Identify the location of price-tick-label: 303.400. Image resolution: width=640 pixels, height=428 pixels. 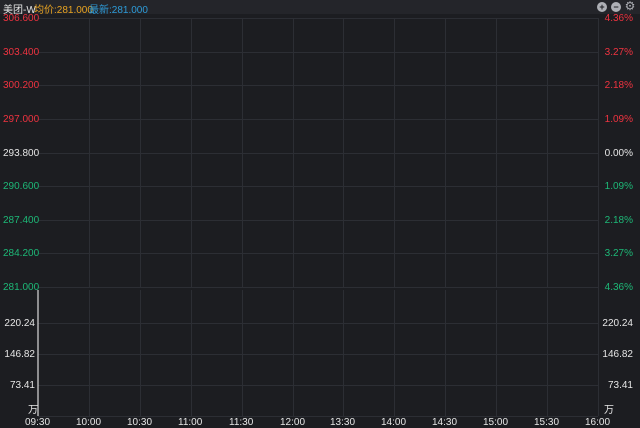
(21, 52).